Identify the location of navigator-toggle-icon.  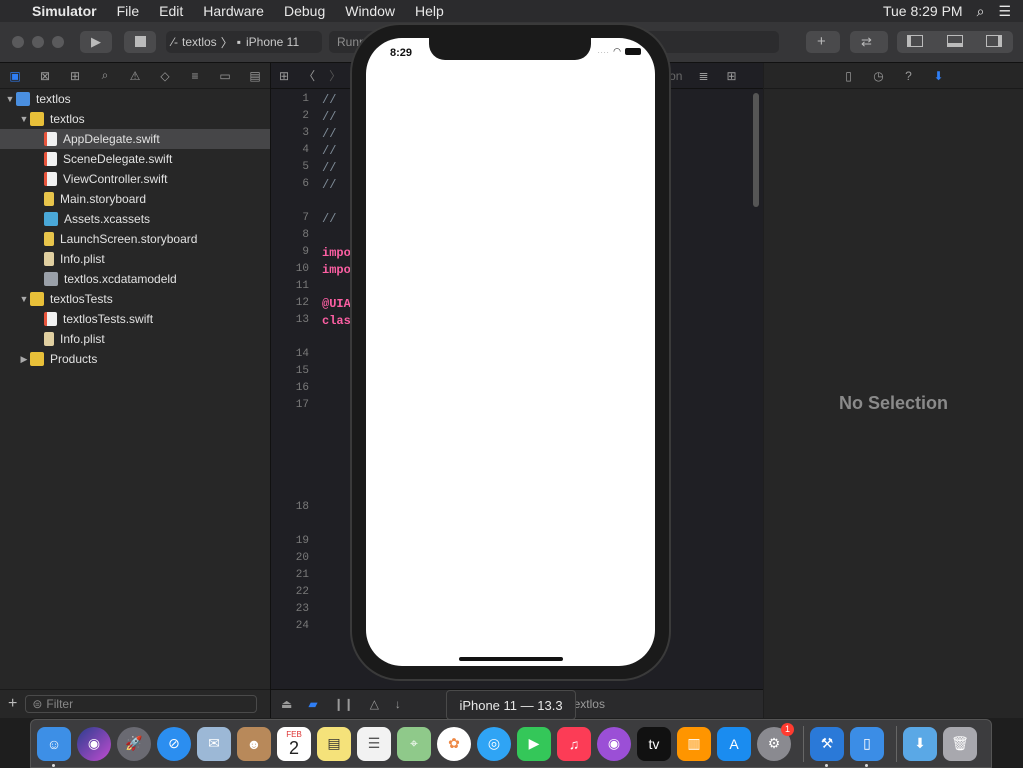
(915, 41).